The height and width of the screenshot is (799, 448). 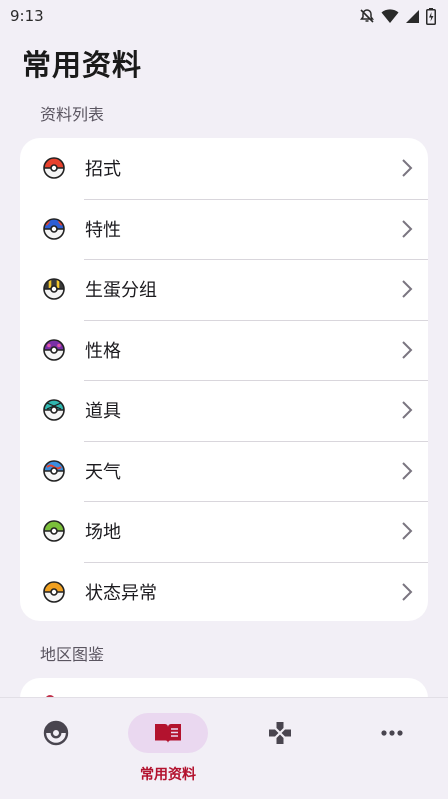 What do you see at coordinates (54, 591) in the screenshot?
I see `repeat-ball-icon` at bounding box center [54, 591].